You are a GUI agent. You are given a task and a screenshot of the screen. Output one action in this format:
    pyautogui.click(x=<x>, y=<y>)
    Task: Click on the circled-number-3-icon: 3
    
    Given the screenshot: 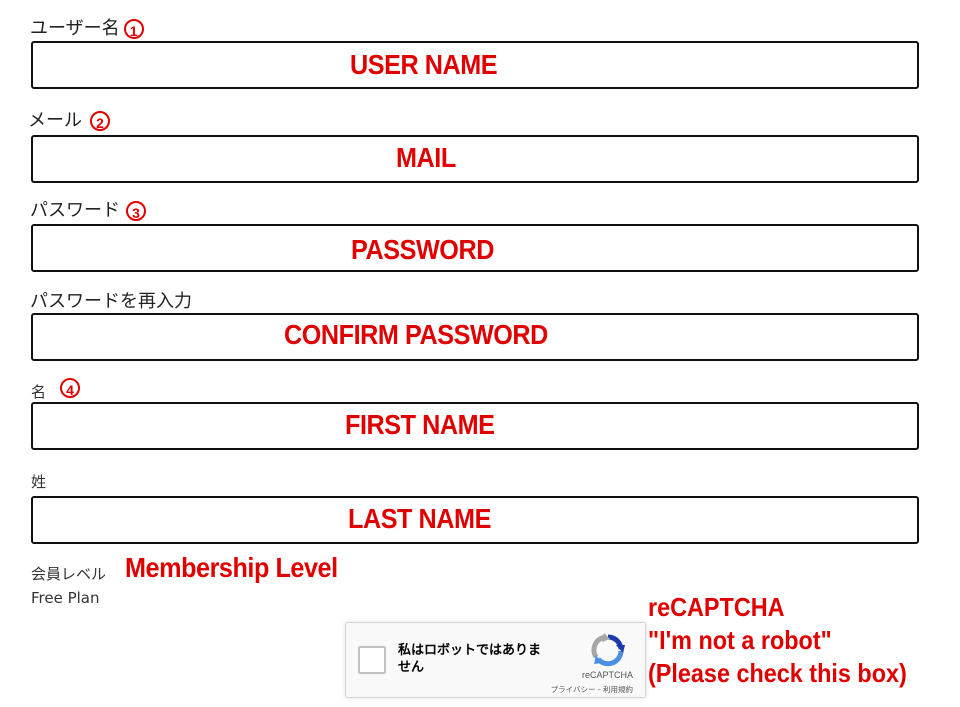 What is the action you would take?
    pyautogui.click(x=136, y=211)
    